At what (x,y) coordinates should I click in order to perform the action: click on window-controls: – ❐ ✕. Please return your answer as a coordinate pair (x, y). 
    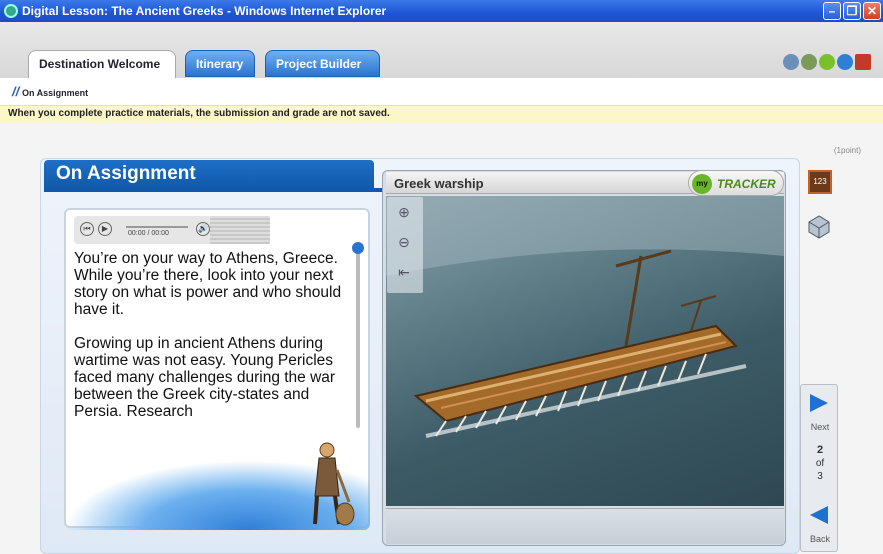
    Looking at the image, I should click on (852, 11).